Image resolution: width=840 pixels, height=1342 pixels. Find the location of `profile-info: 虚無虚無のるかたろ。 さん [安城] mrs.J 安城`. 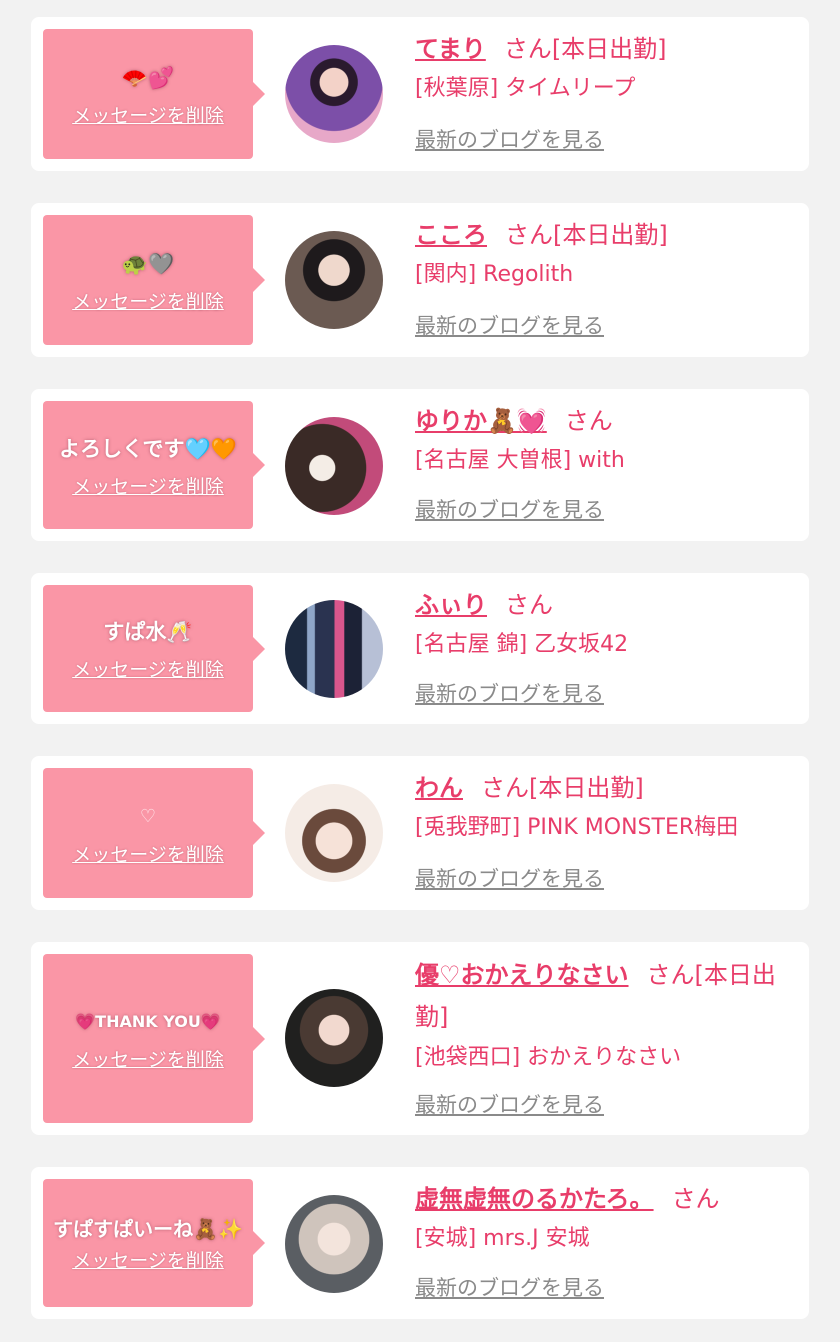

profile-info: 虚無虚無のるかたろ。 さん [安城] mrs.J 安城 is located at coordinates (605, 1219).